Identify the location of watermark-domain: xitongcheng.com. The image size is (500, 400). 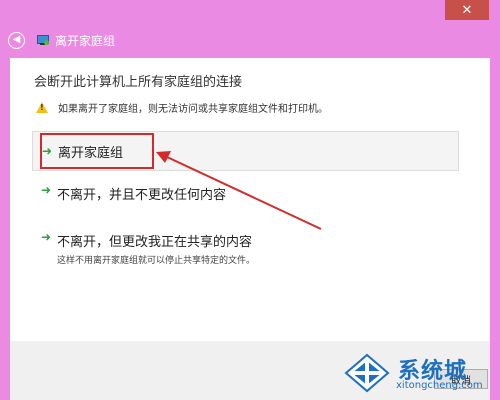
(439, 385).